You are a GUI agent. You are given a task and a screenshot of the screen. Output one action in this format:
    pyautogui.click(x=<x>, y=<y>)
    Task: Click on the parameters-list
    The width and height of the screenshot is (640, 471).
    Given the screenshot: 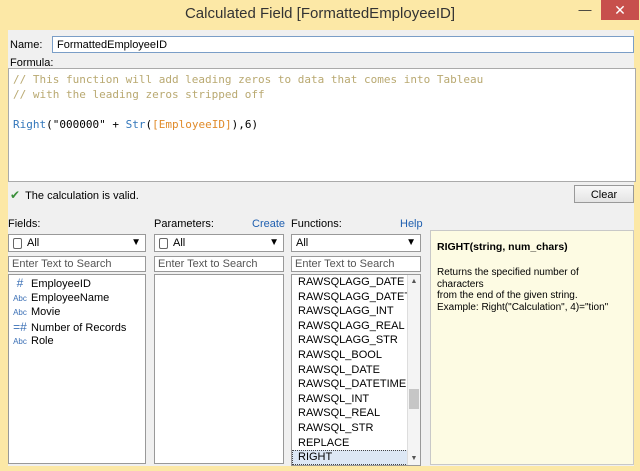 What is the action you would take?
    pyautogui.click(x=219, y=369)
    